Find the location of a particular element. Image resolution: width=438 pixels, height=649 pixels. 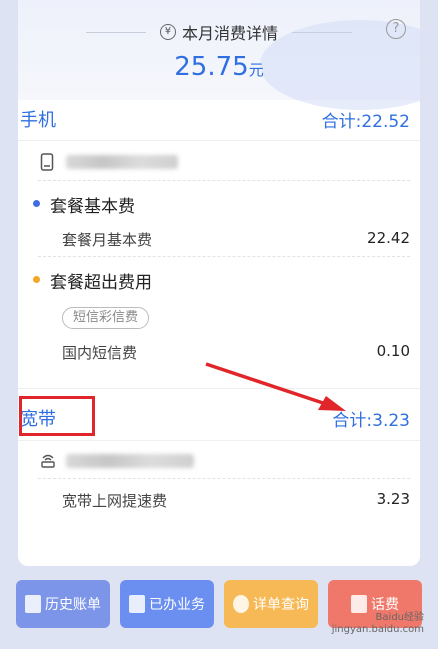

broadband-section-total: 合计:3.23 is located at coordinates (371, 421).